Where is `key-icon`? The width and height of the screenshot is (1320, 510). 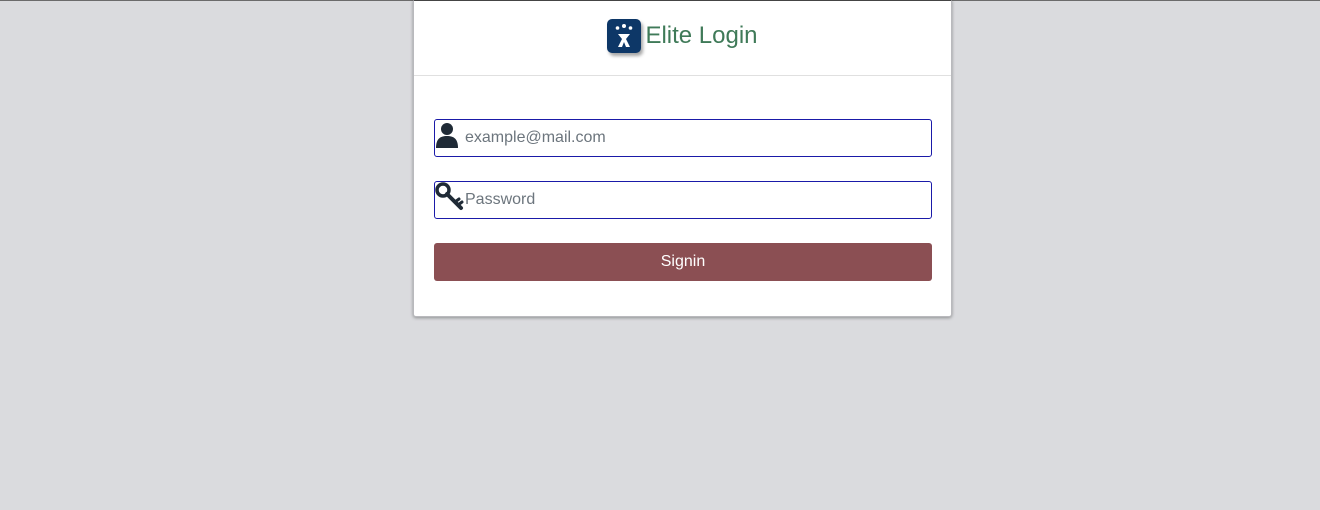
key-icon is located at coordinates (449, 197).